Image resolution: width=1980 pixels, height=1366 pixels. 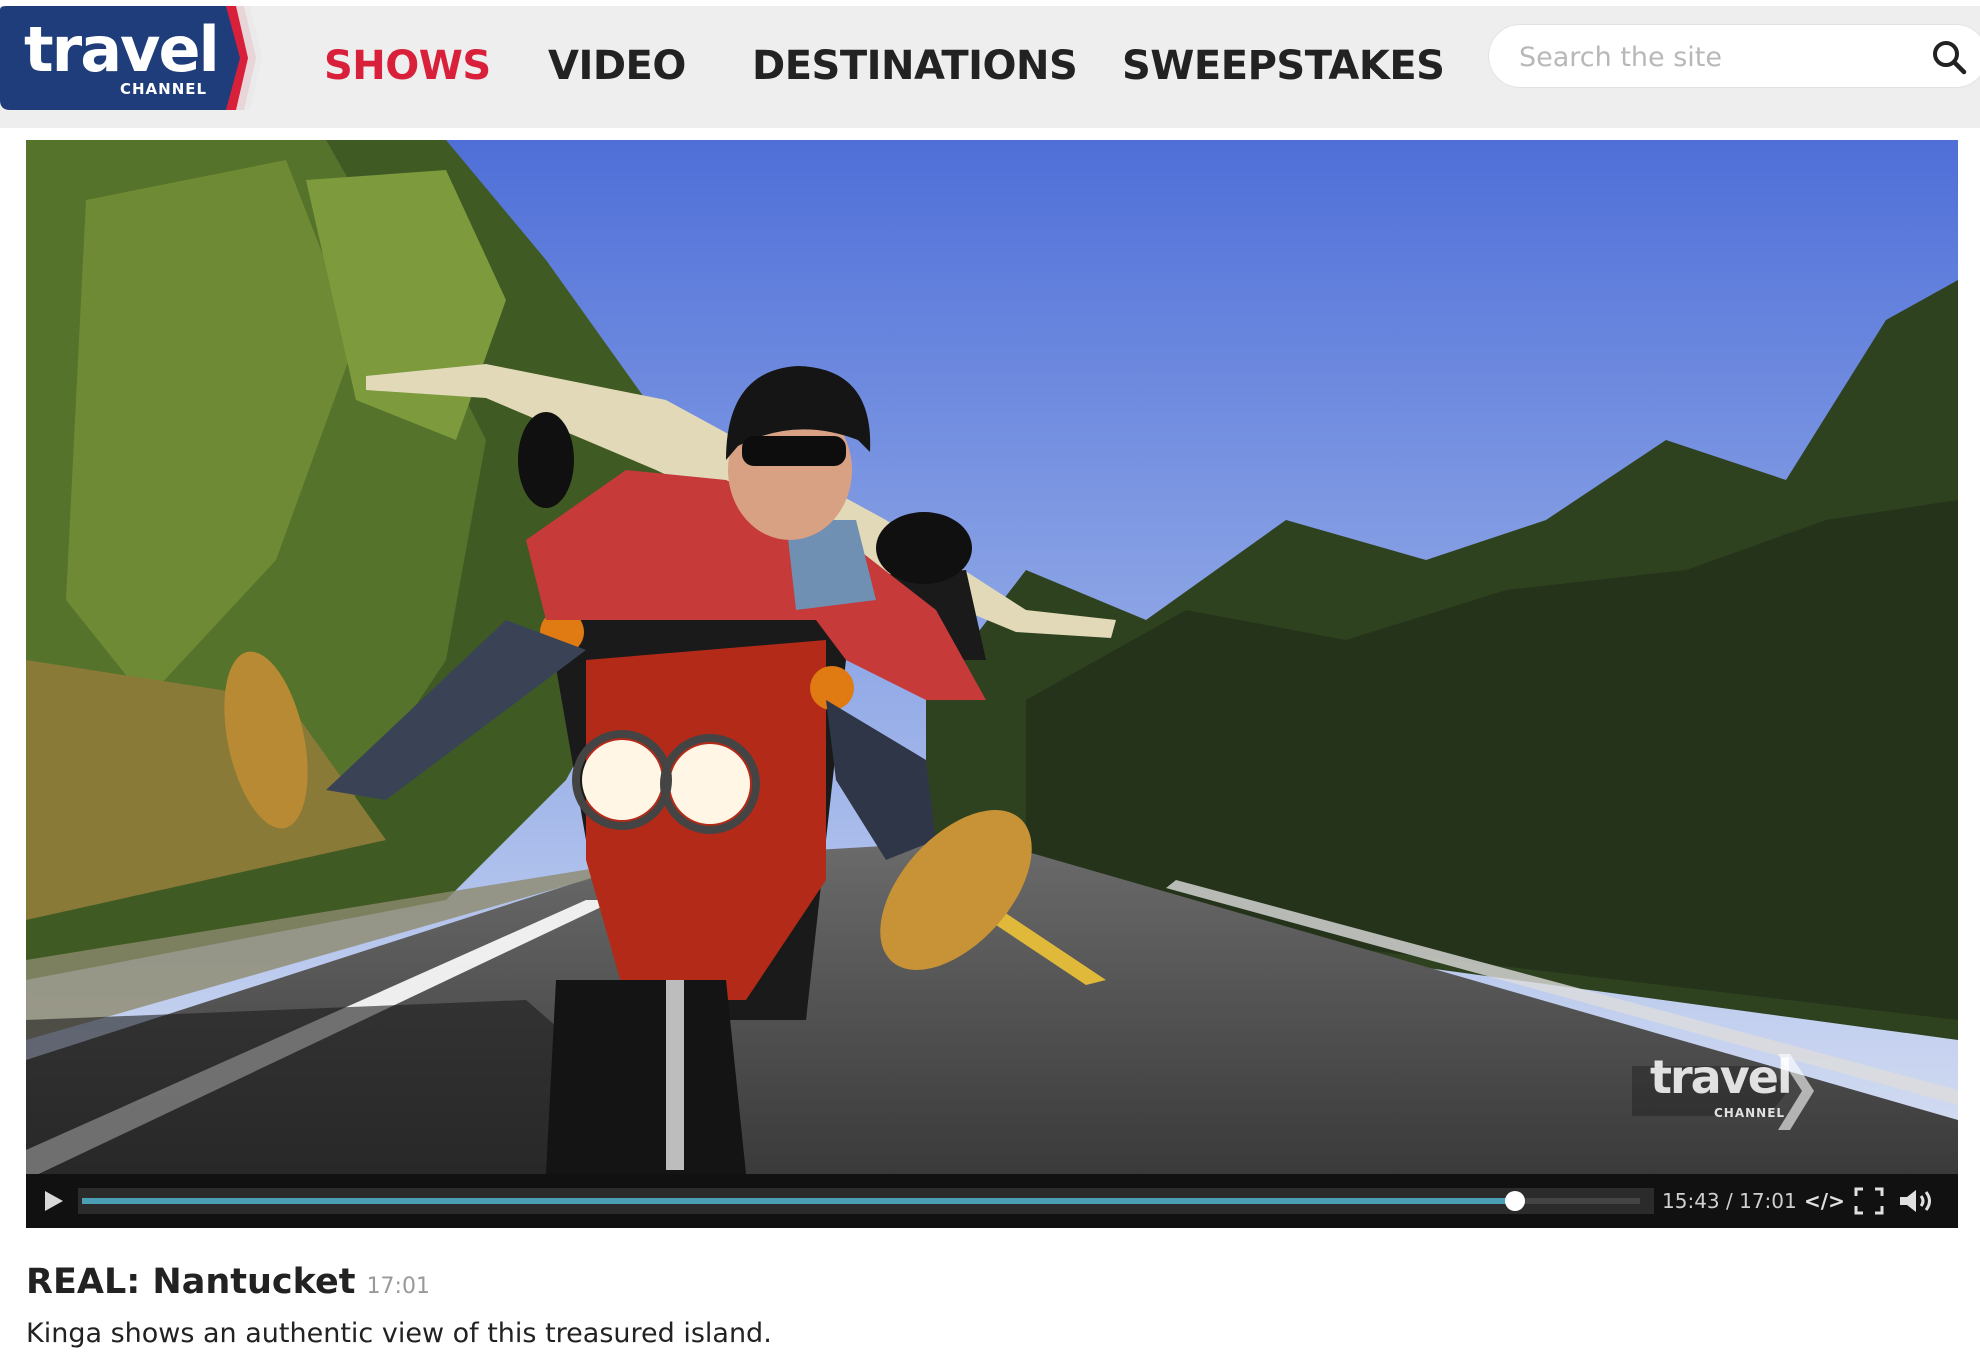 I want to click on nav-item-sweepstakes: SWEEPSTAKES, so click(x=1283, y=66).